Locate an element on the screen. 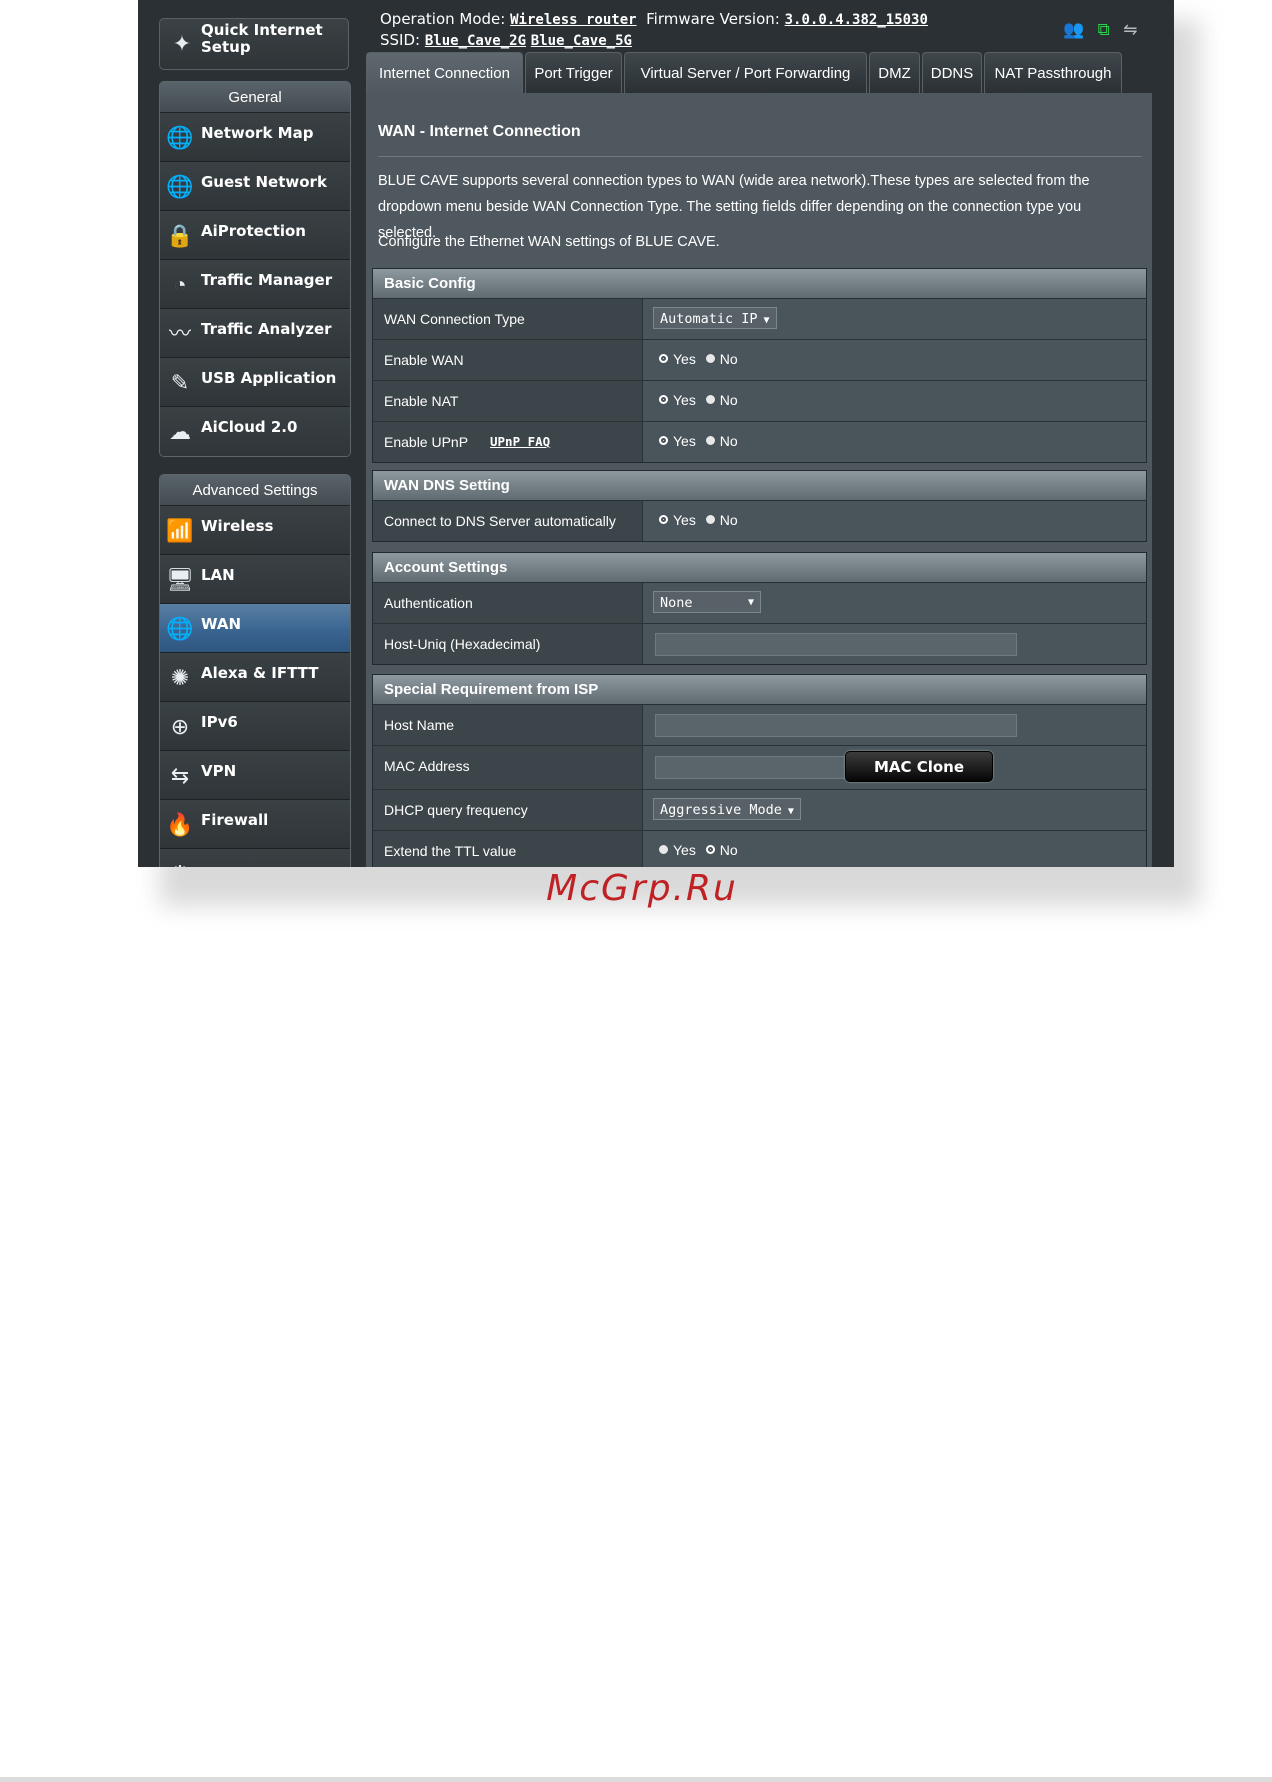 The height and width of the screenshot is (1782, 1272). sidebar-item-partial: ⚙ is located at coordinates (255, 858).